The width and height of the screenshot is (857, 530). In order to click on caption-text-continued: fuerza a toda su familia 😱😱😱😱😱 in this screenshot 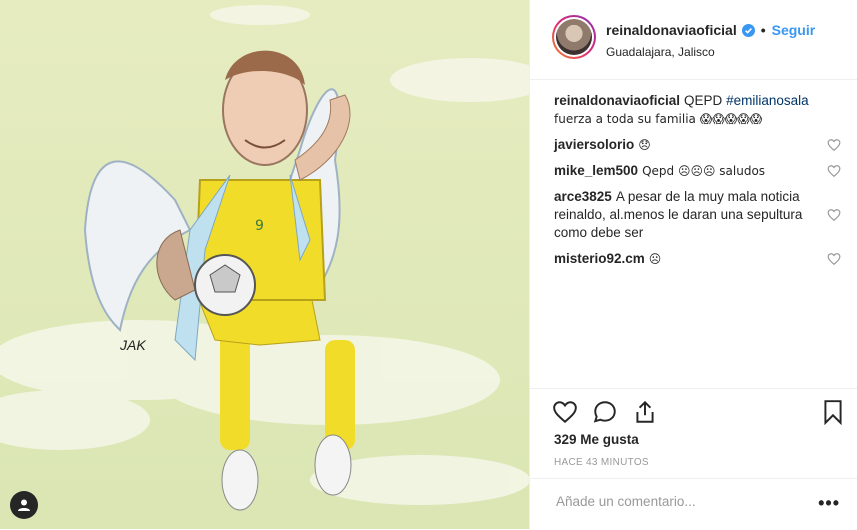, I will do `click(658, 119)`.